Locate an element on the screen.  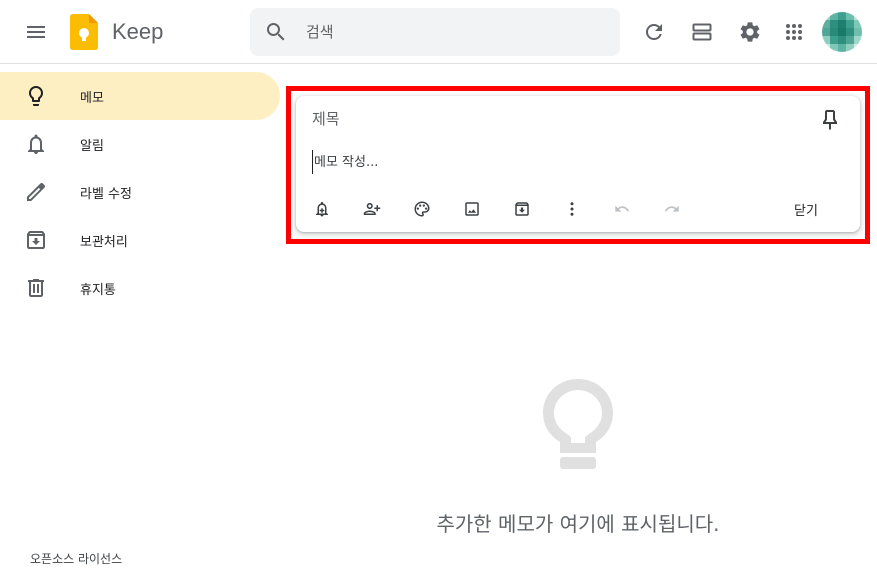
take-note-editor: 닫기 is located at coordinates (578, 164).